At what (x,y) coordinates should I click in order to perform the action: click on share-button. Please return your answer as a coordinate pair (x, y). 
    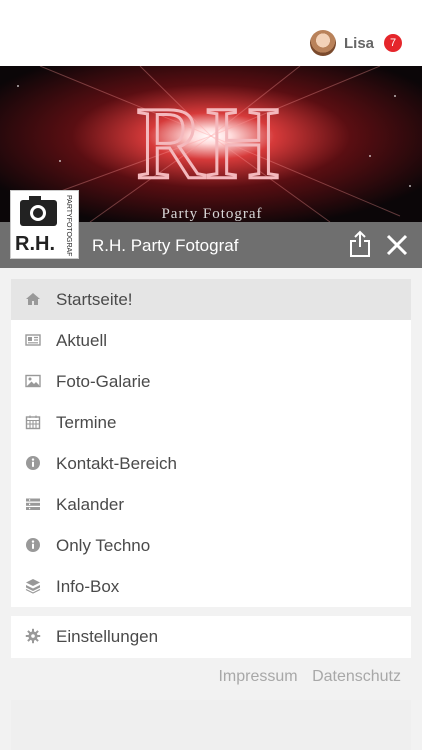
    Looking at the image, I should click on (360, 244).